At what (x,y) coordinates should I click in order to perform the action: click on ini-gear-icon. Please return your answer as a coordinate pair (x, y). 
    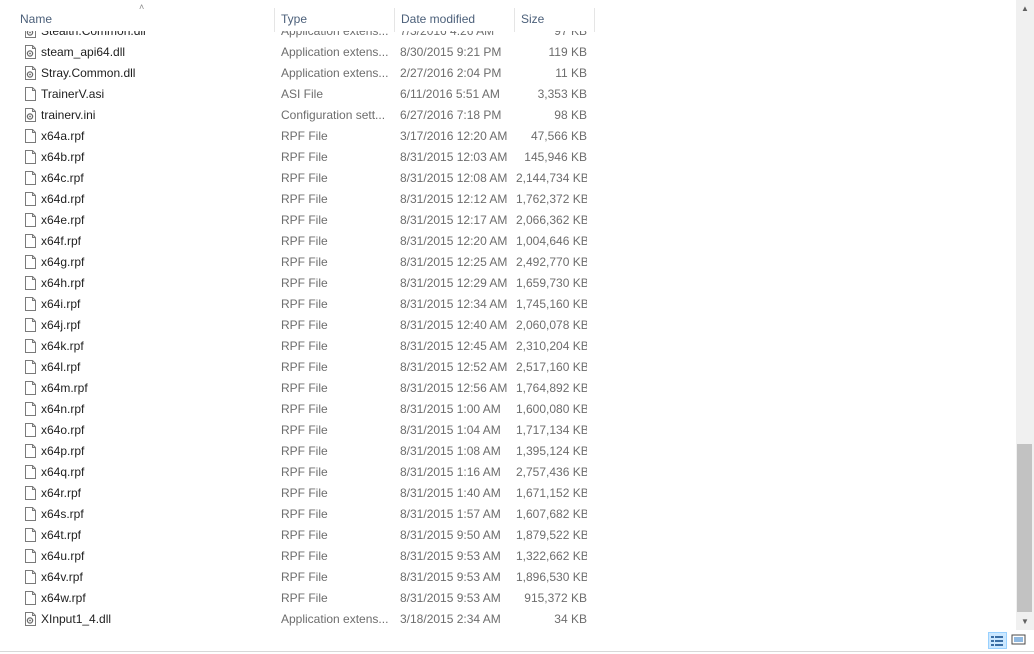
    Looking at the image, I should click on (30, 115).